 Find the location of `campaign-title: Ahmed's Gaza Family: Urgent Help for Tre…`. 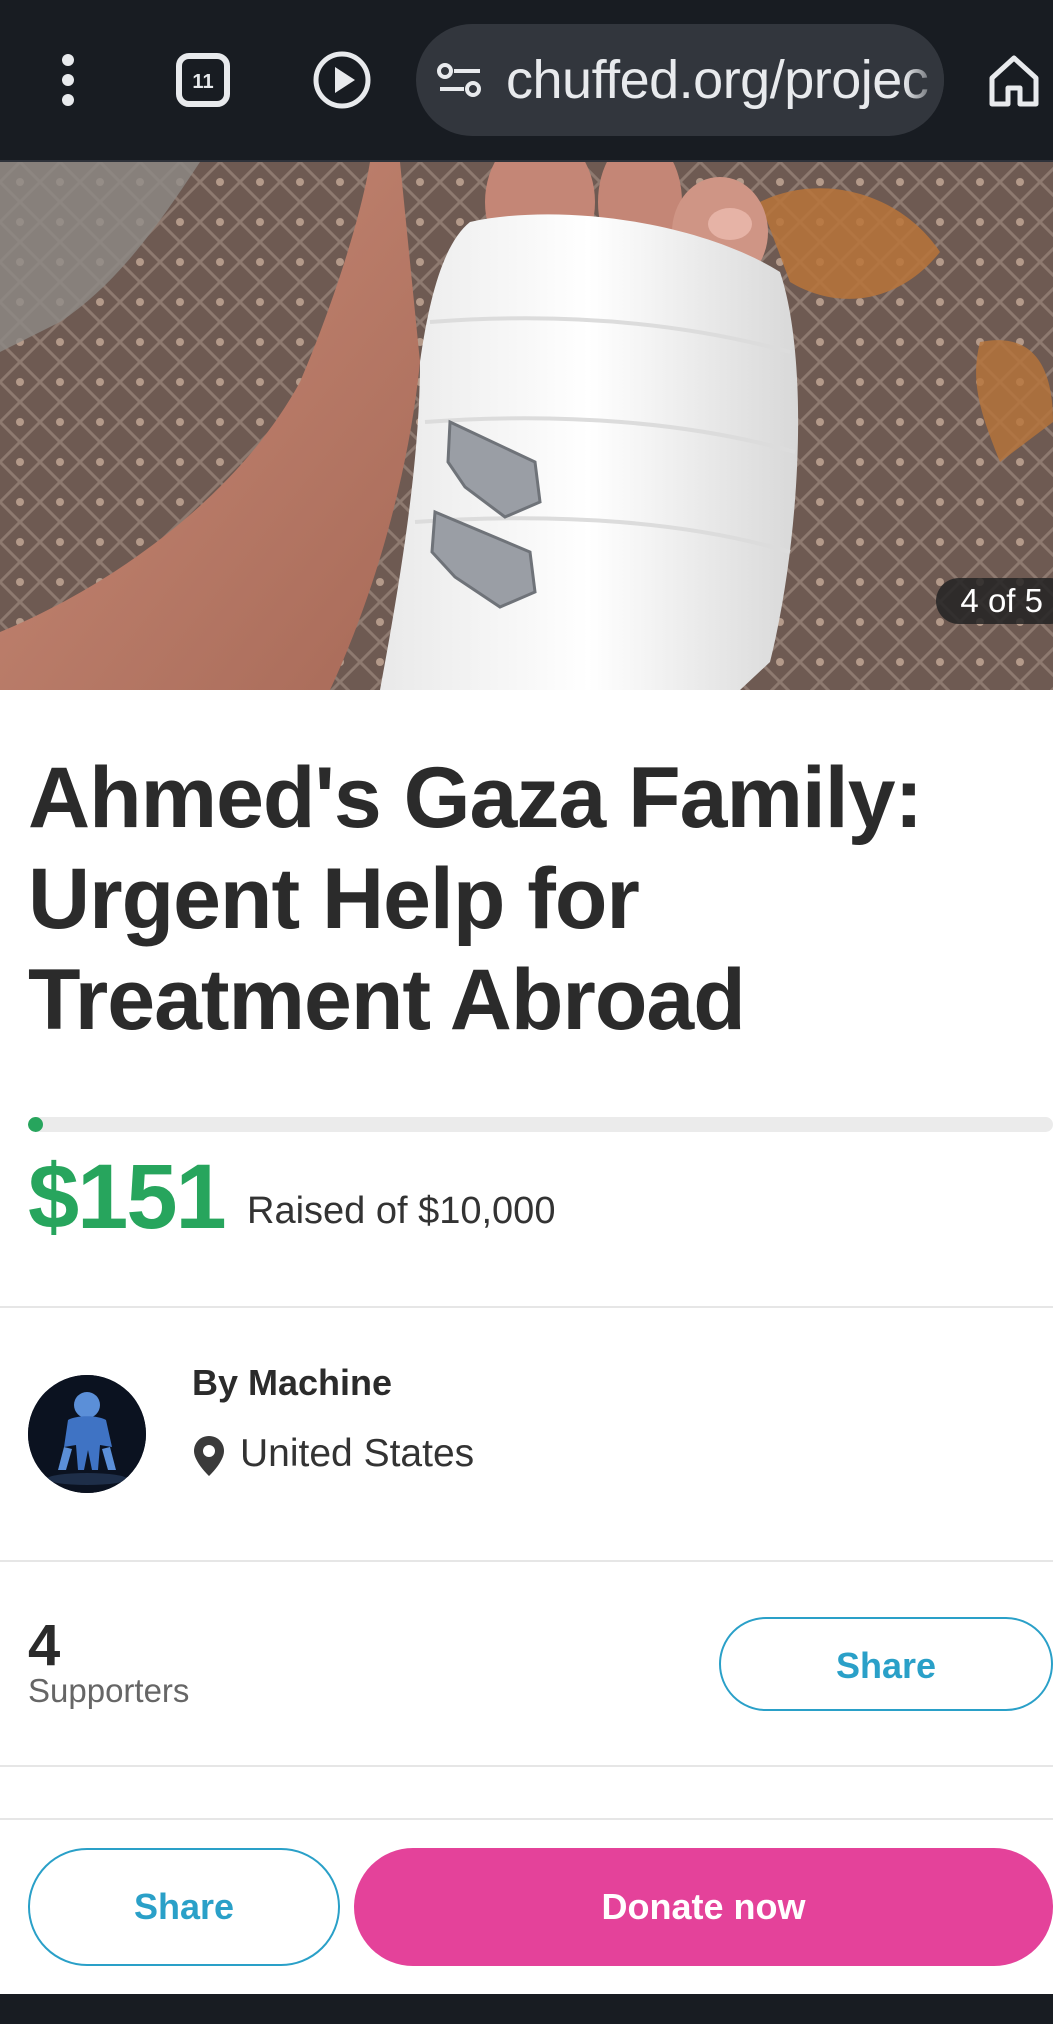

campaign-title: Ahmed's Gaza Family: Urgent Help for Tre… is located at coordinates (475, 899).